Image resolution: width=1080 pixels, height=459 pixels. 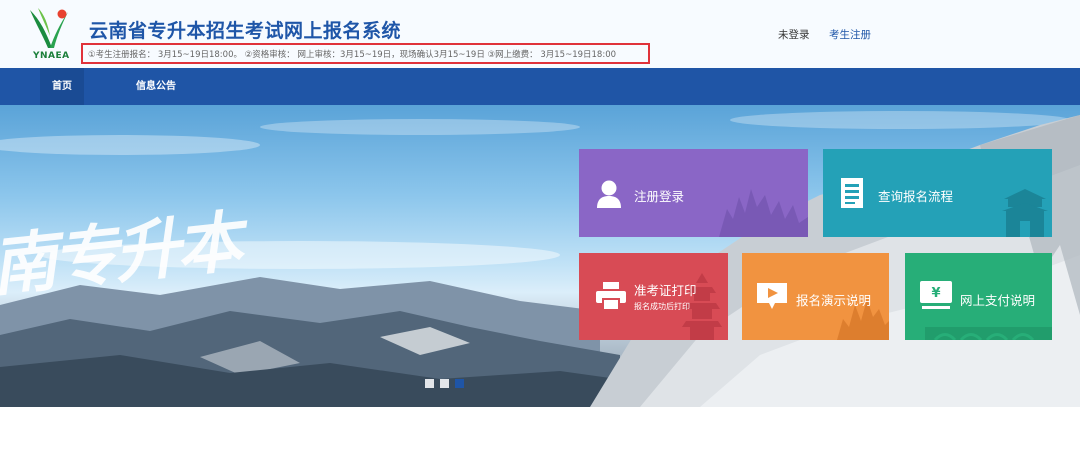 What do you see at coordinates (659, 196) in the screenshot?
I see `tile-label: 注册登录` at bounding box center [659, 196].